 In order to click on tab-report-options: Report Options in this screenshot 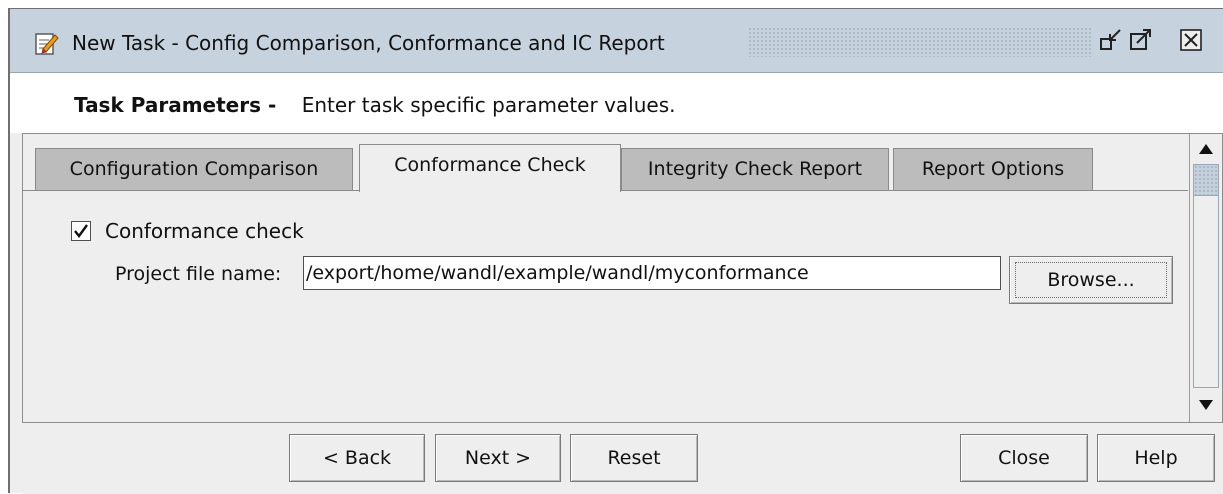, I will do `click(993, 169)`.